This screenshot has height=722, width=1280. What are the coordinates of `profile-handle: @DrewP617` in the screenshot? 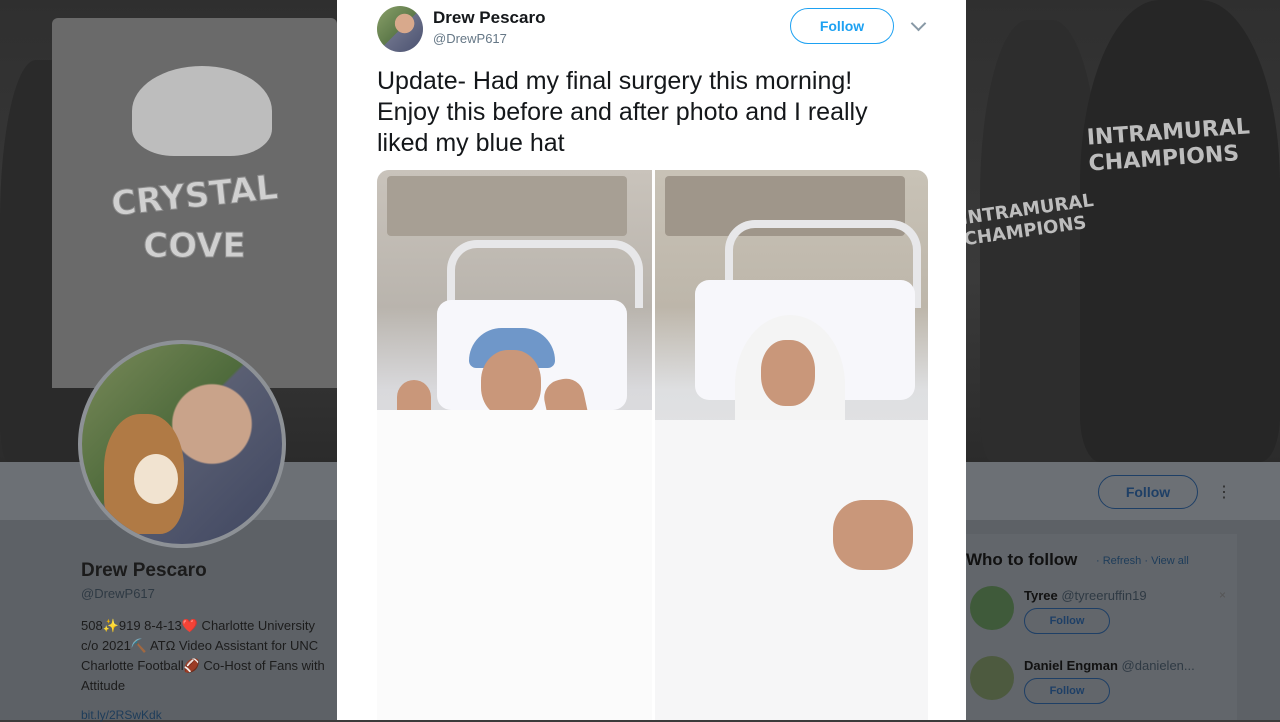 It's located at (118, 593).